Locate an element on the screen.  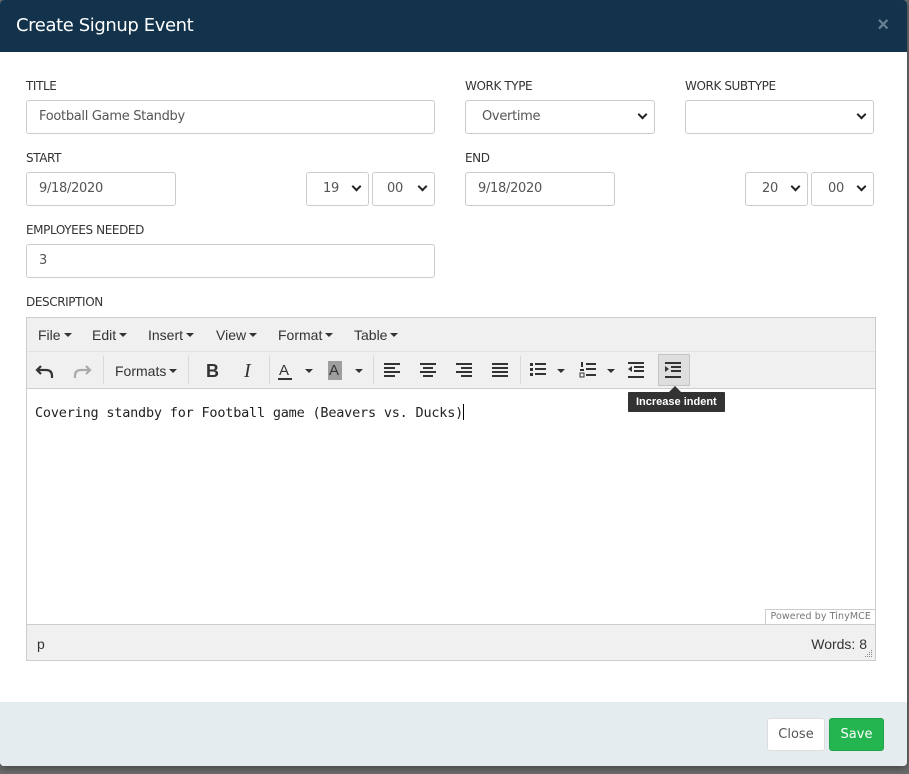
svg-text: I is located at coordinates (247, 371).